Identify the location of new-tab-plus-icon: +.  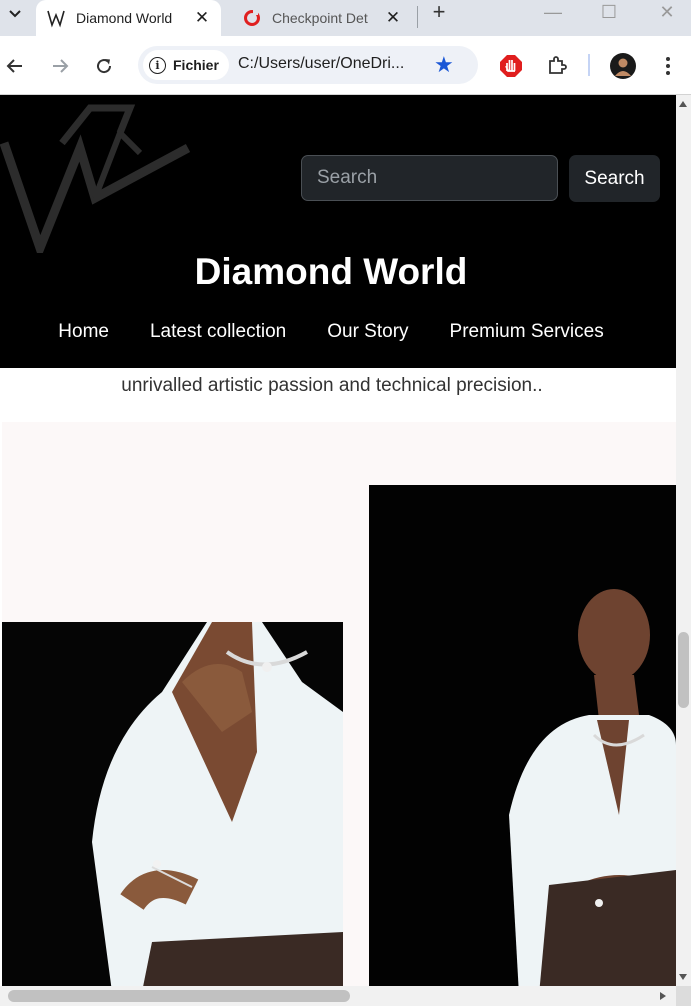
(439, 12).